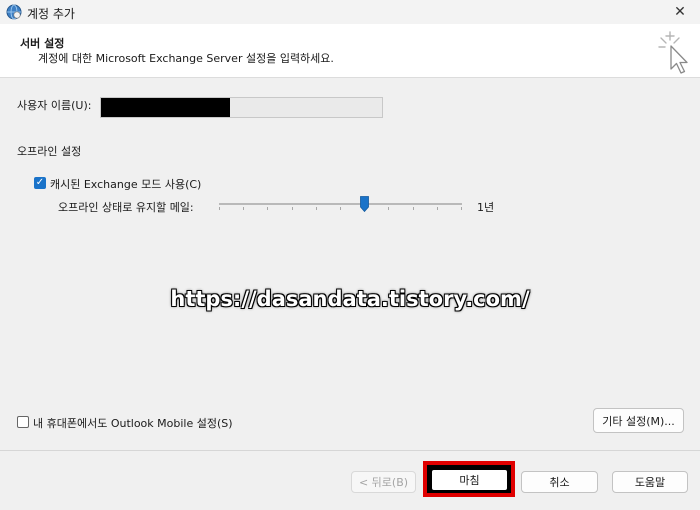 Image resolution: width=700 pixels, height=510 pixels. What do you see at coordinates (486, 207) in the screenshot?
I see `offline-mail-value: 1년` at bounding box center [486, 207].